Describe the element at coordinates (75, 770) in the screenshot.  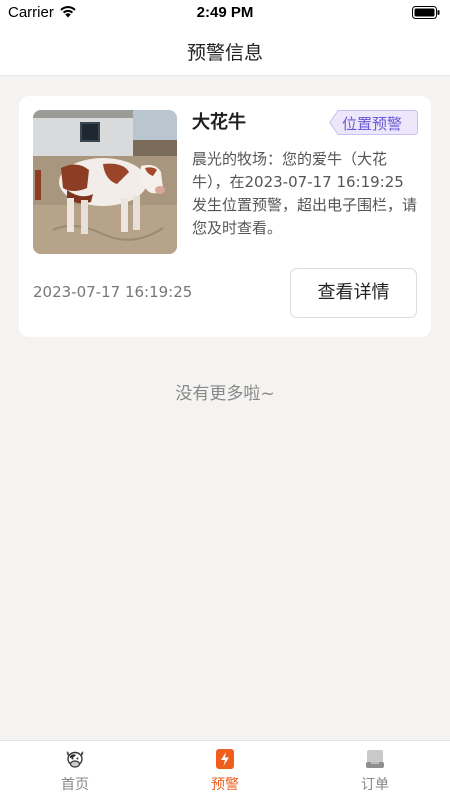
I see `tab-home: 首页` at that location.